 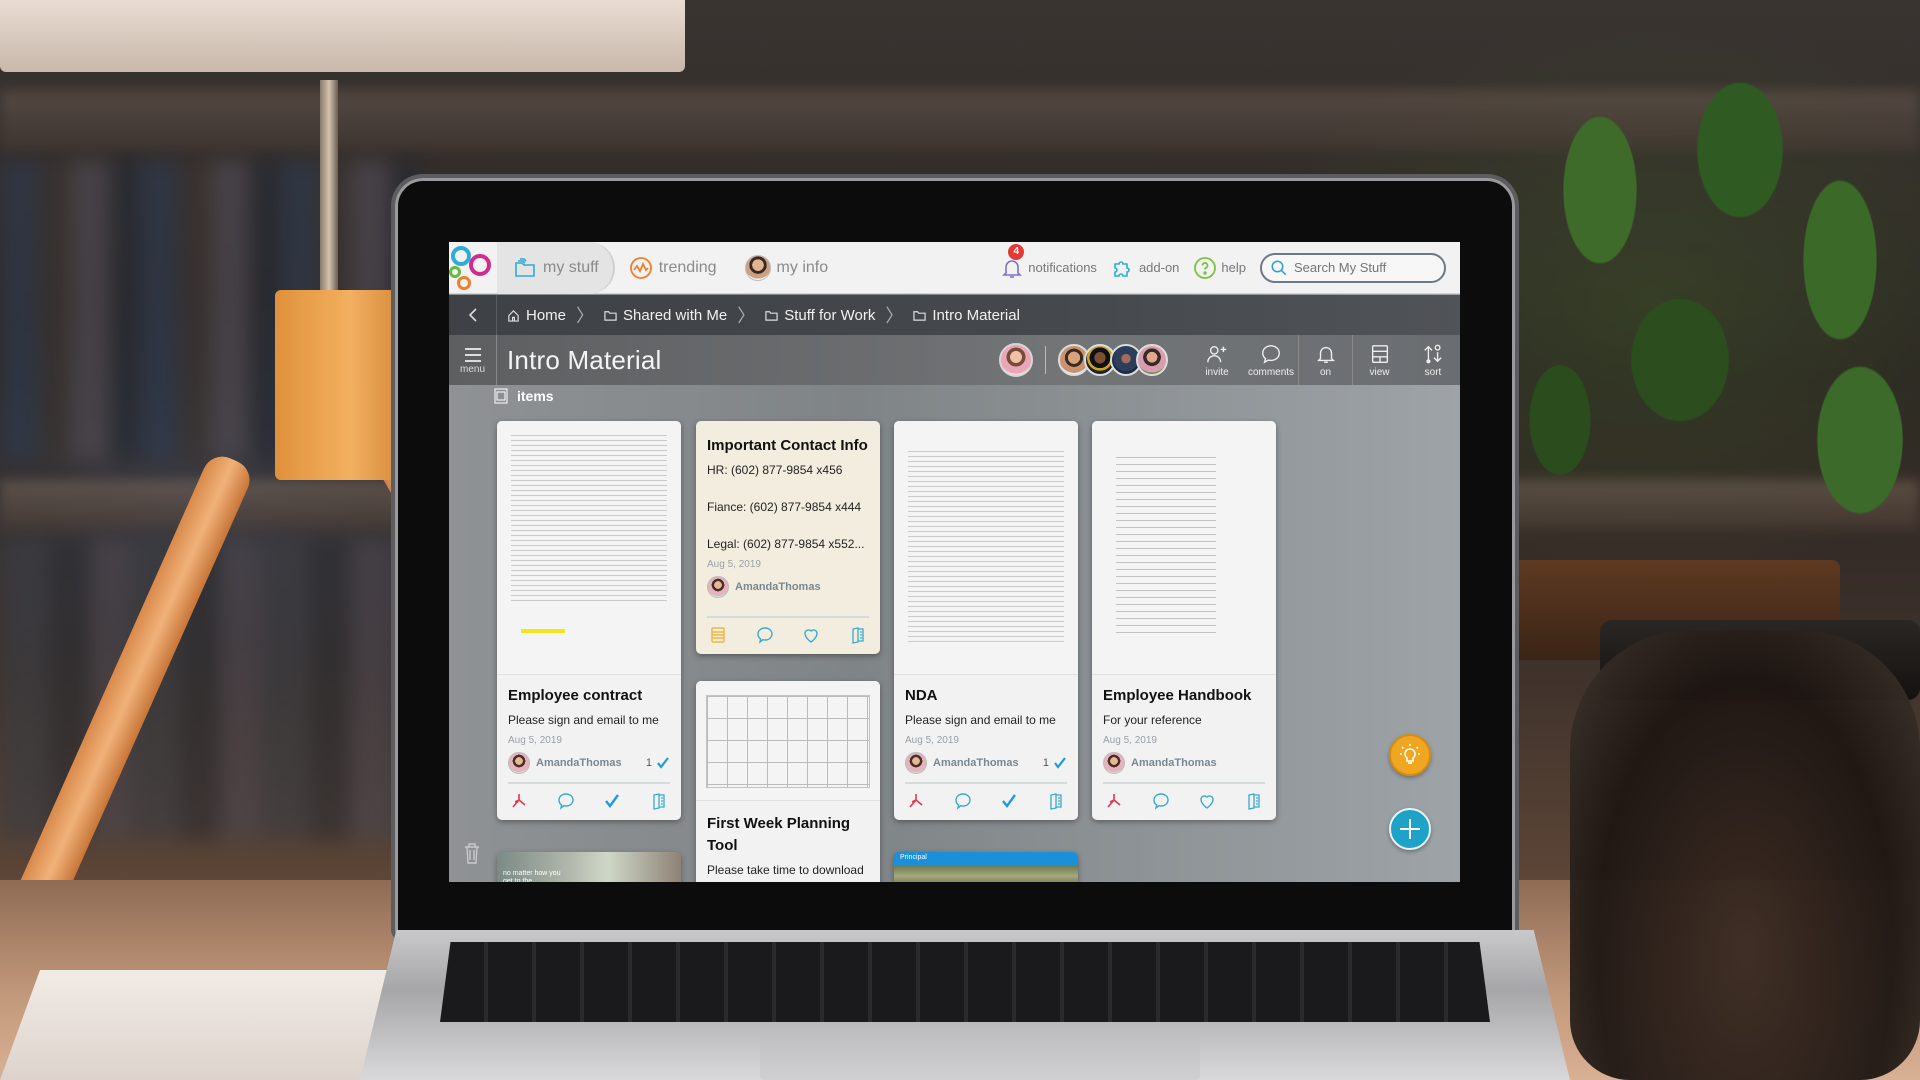 What do you see at coordinates (1152, 360) in the screenshot?
I see `member-avatar` at bounding box center [1152, 360].